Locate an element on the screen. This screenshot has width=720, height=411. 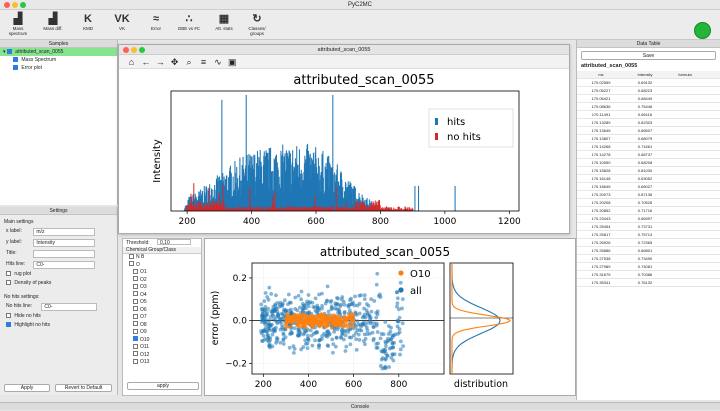
table-row: 170.06421 0.68449 is located at coordinates (648, 99).